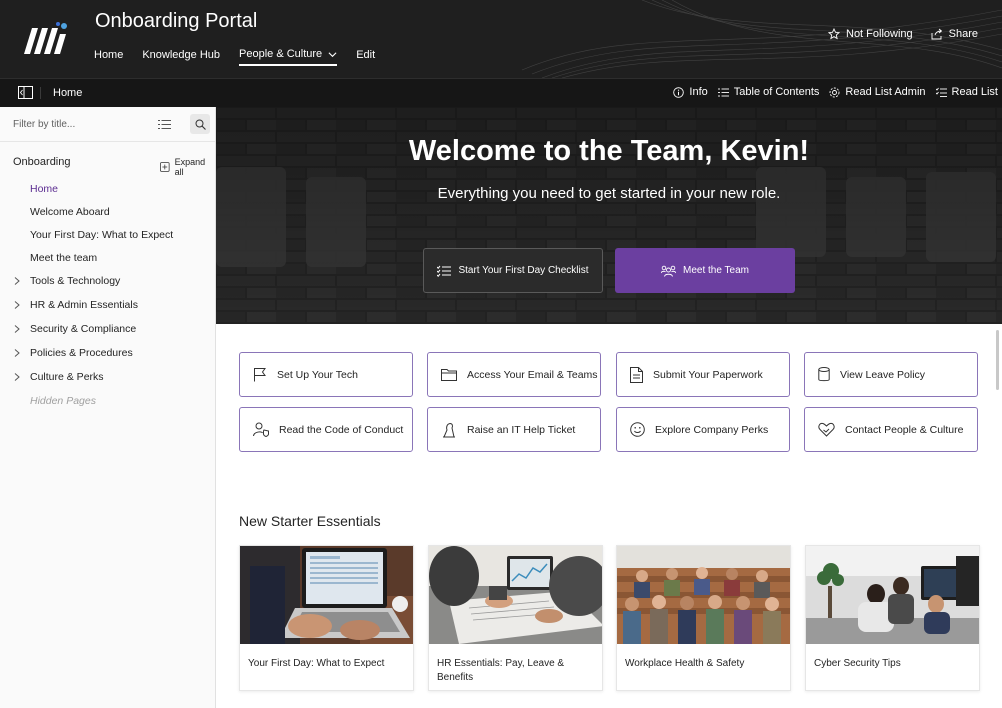 The image size is (1002, 708). I want to click on site-logo, so click(46, 39).